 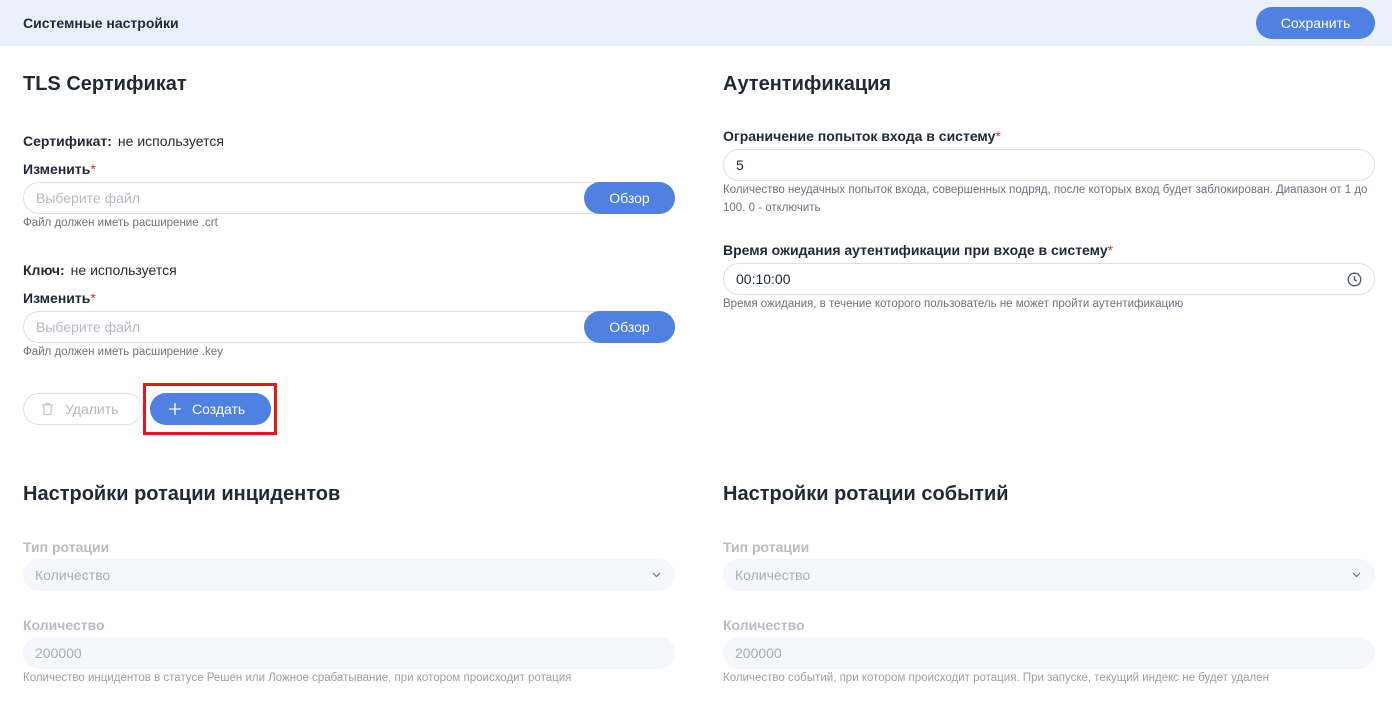 I want to click on incidents-rotation-type-value: Количество, so click(x=73, y=575).